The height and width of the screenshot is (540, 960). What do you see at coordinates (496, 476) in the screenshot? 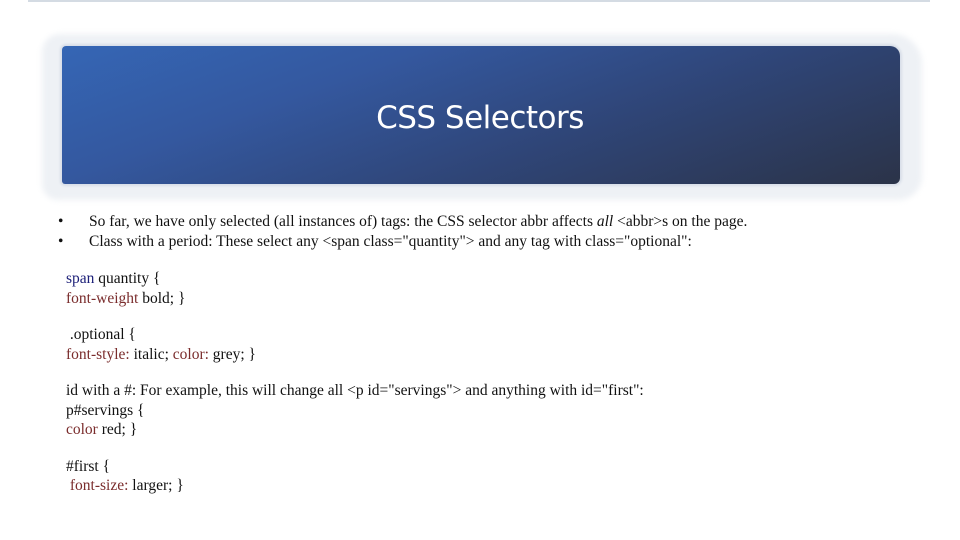
I see `code-block-first: #first { font-size: larger; }` at bounding box center [496, 476].